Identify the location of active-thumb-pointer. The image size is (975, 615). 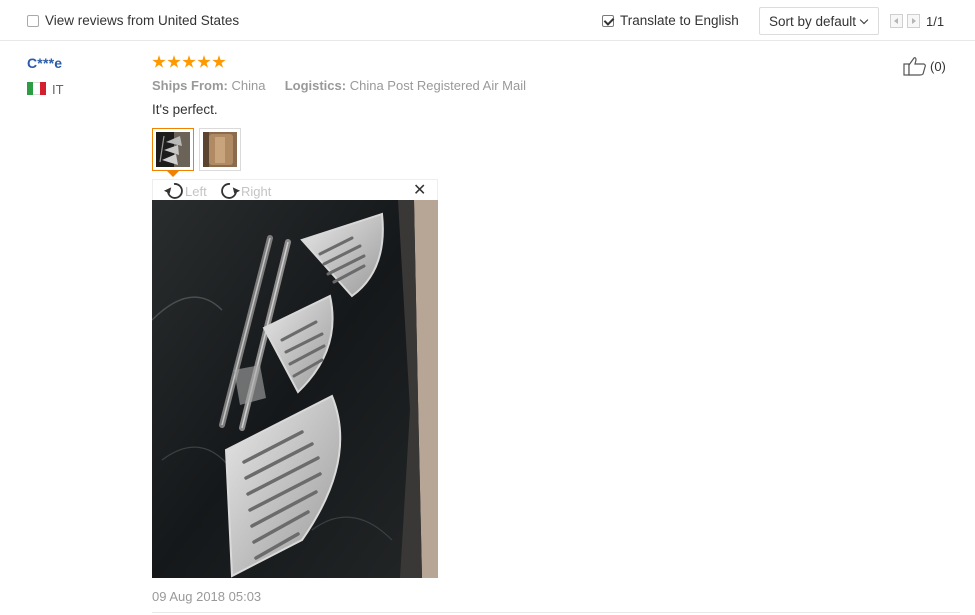
(173, 174).